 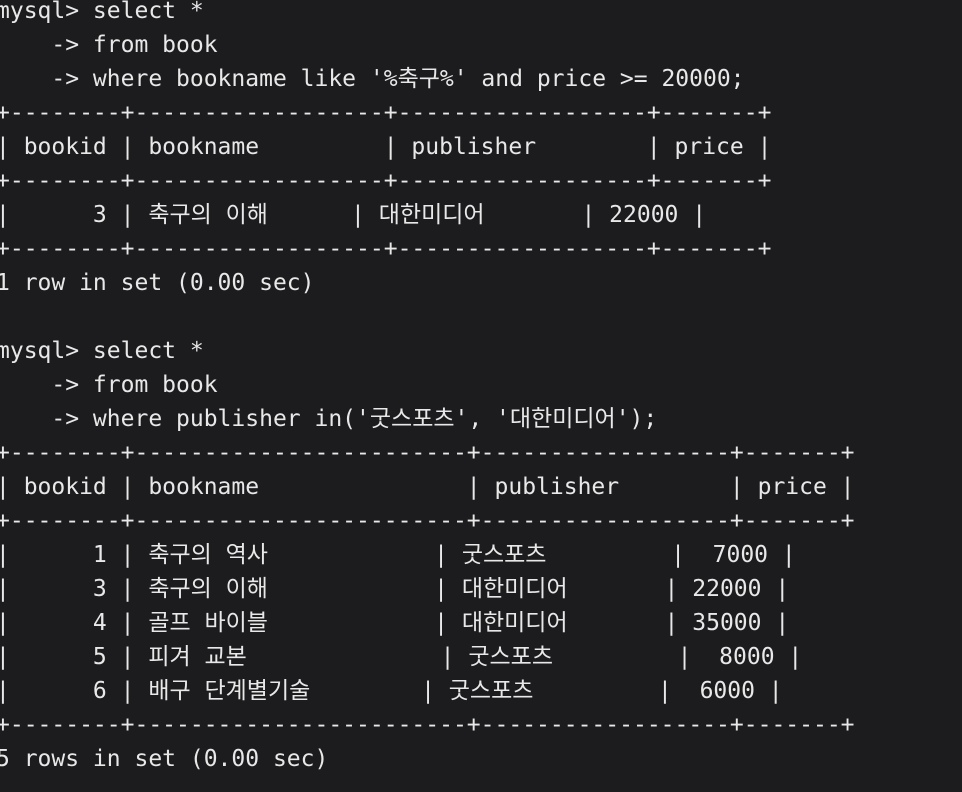 What do you see at coordinates (391, 691) in the screenshot?
I see `table-row: | 6 | 배구 단계별기술 | 굿스포츠 | 6000 |` at bounding box center [391, 691].